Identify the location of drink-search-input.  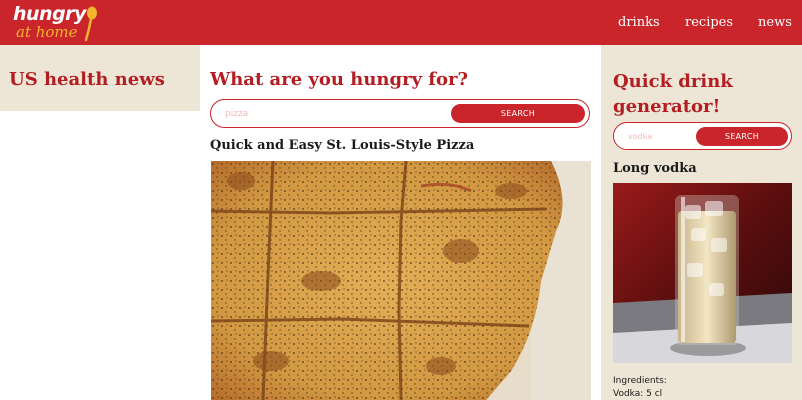
(661, 136).